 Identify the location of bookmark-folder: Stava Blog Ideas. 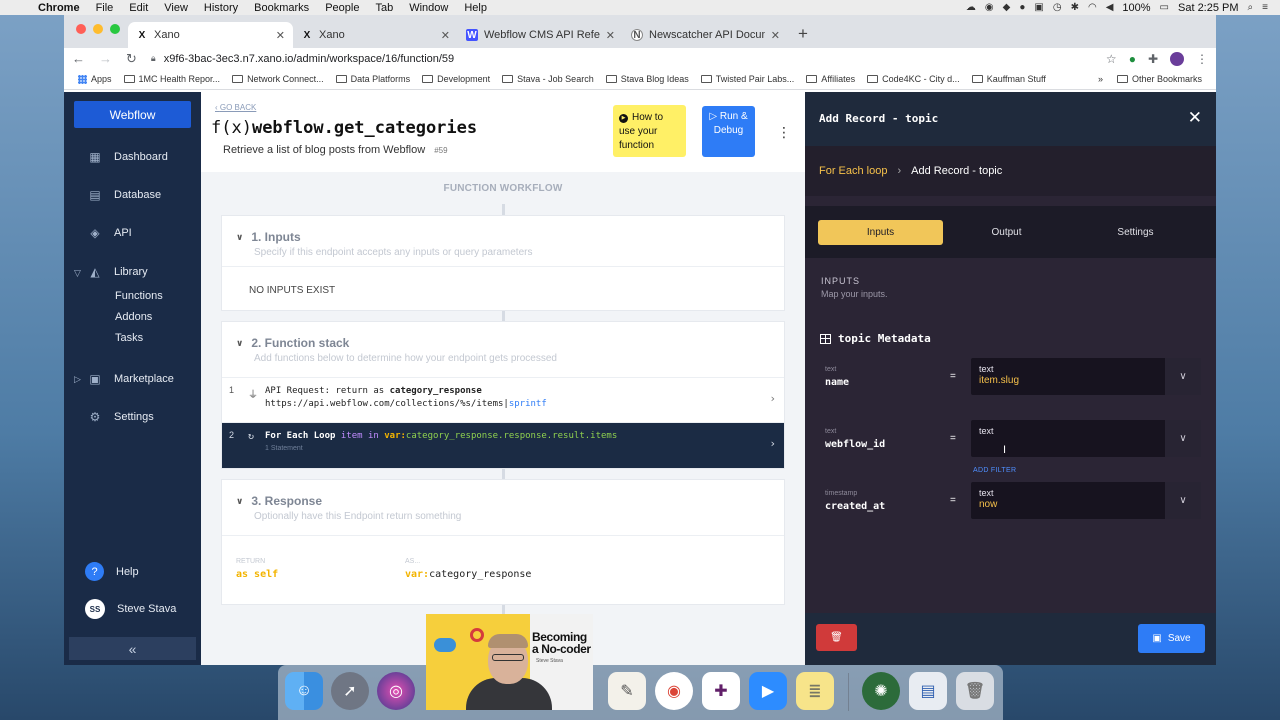
(647, 79).